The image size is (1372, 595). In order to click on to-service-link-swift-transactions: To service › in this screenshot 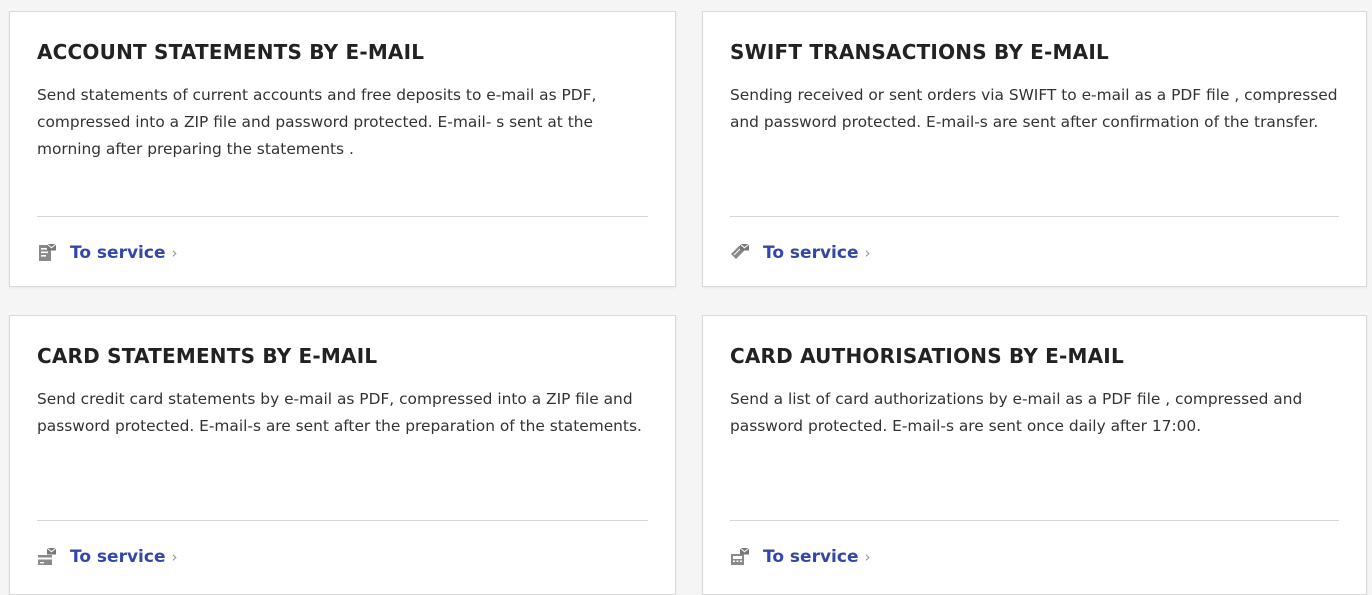, I will do `click(800, 253)`.